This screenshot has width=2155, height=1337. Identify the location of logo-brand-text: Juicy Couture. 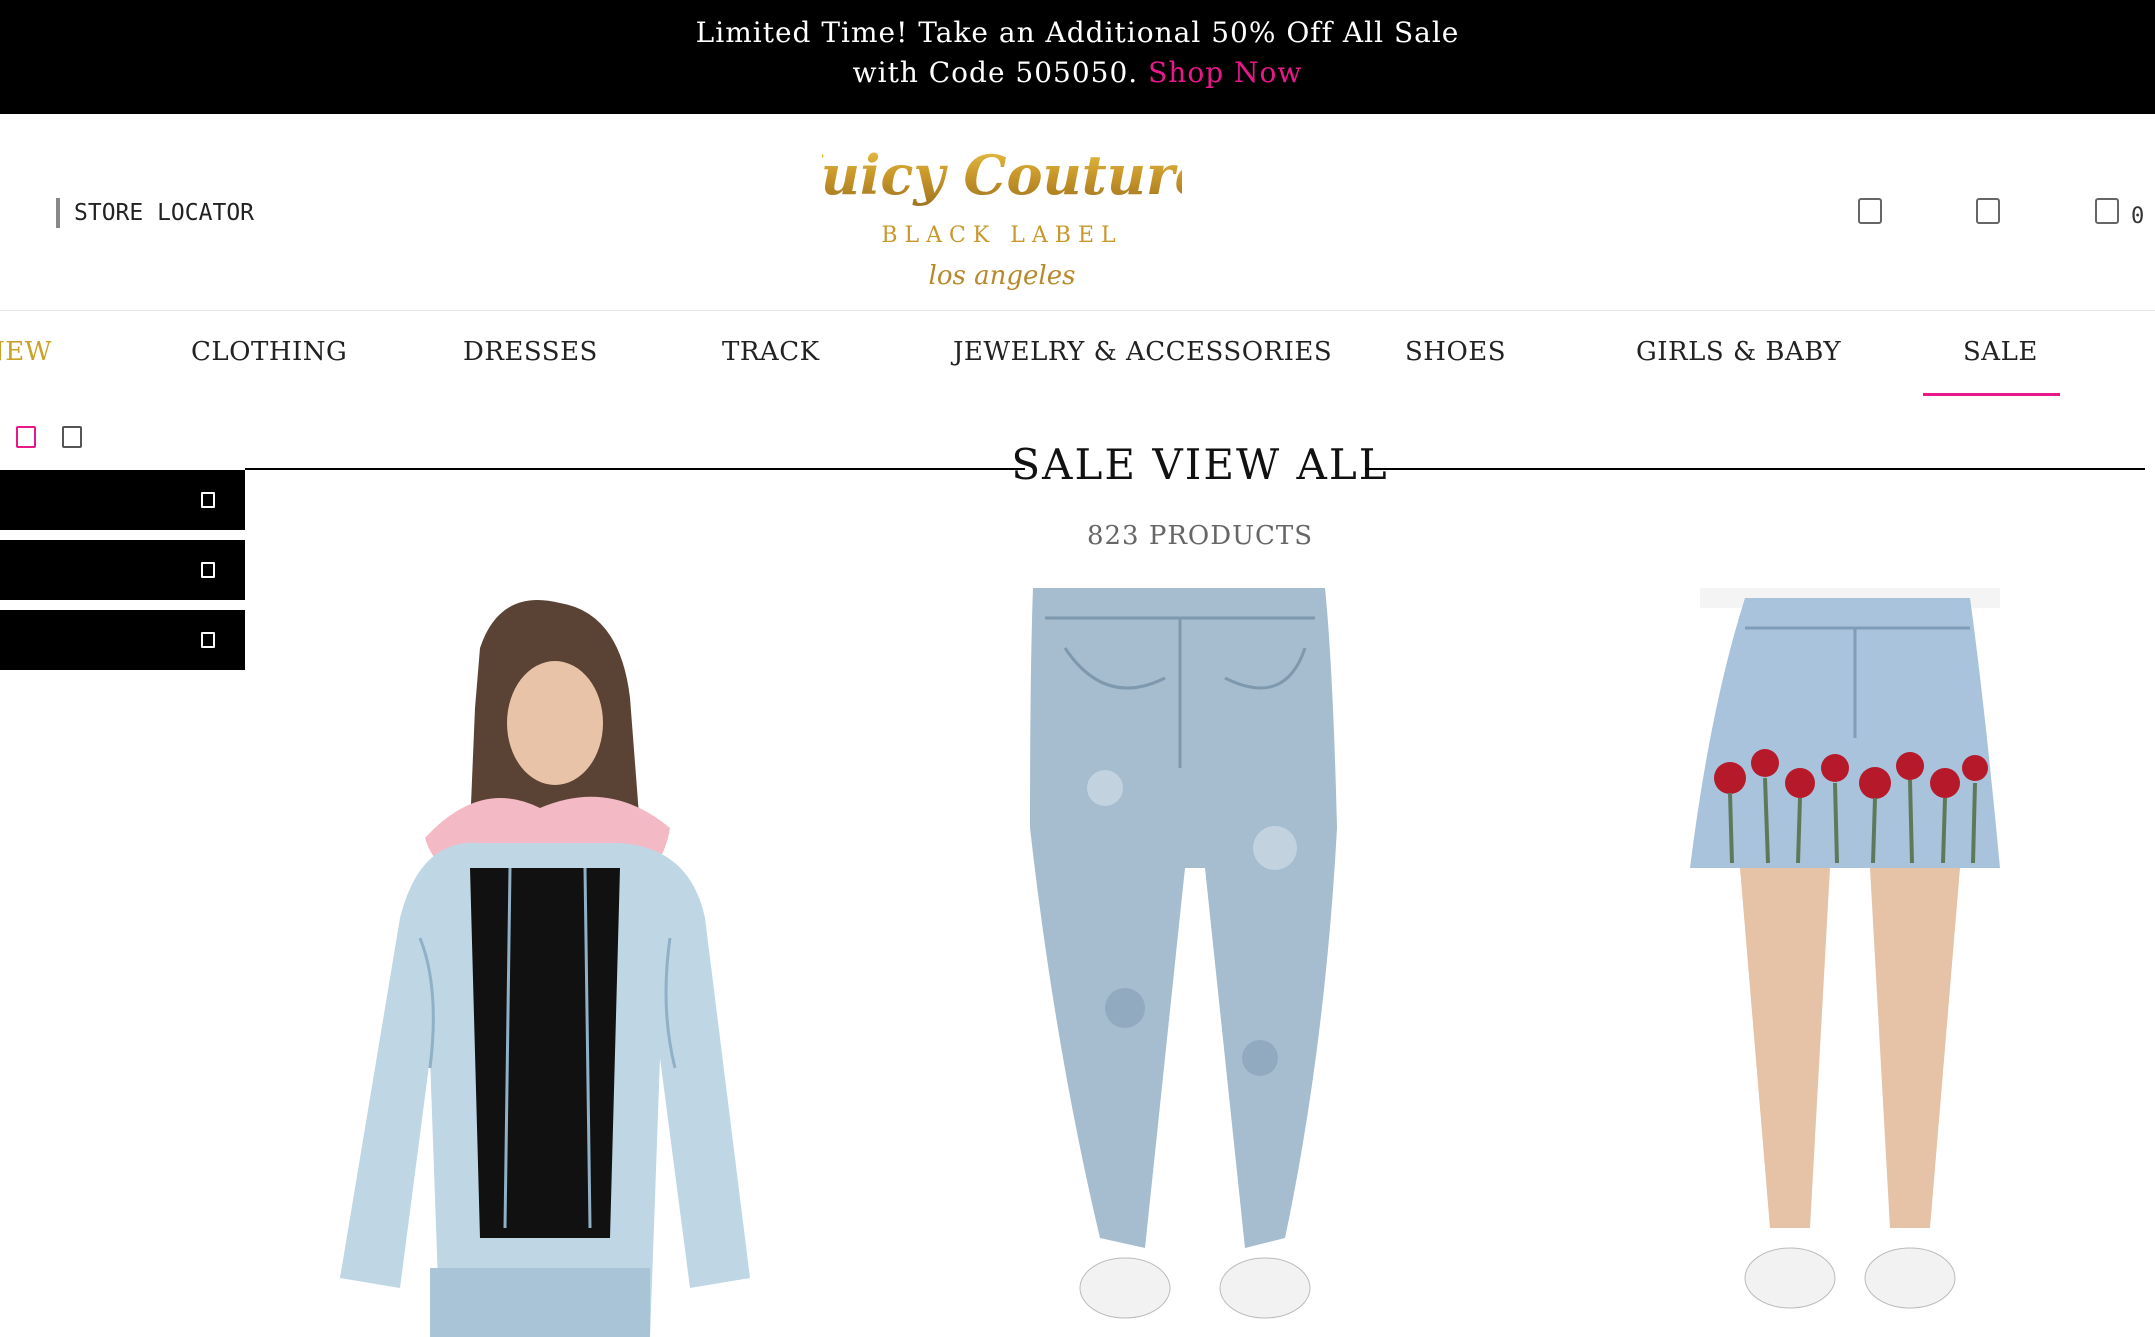
(1002, 175).